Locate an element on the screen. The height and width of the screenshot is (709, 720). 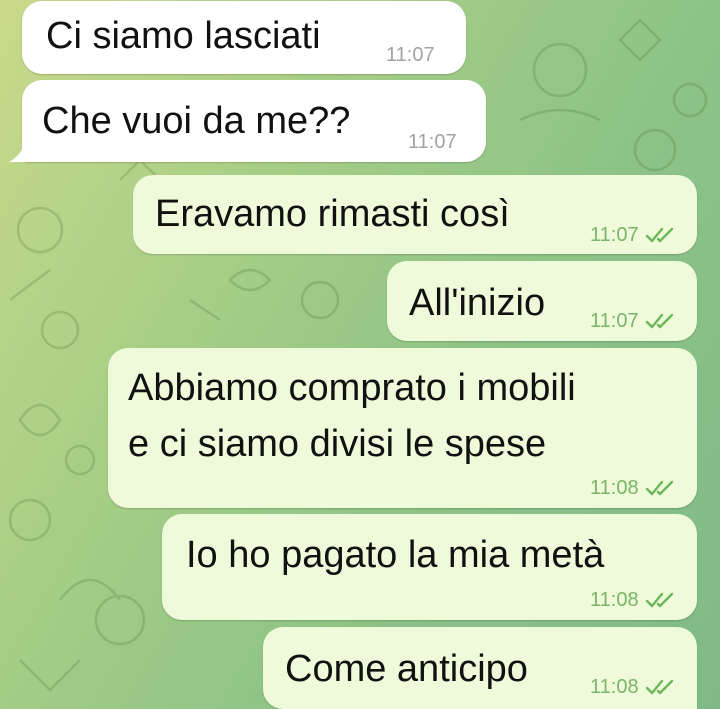
message-text-line: e ci siamo divisi le spese is located at coordinates (337, 444).